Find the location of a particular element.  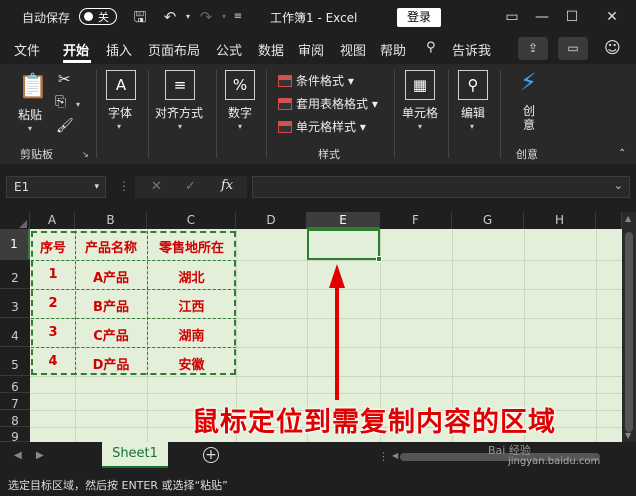

insert-function-icon: fx is located at coordinates (227, 185).